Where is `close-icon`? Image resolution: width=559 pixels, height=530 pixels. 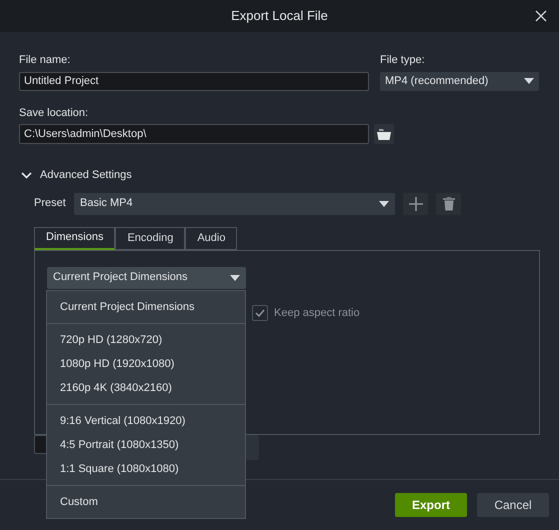 close-icon is located at coordinates (541, 16).